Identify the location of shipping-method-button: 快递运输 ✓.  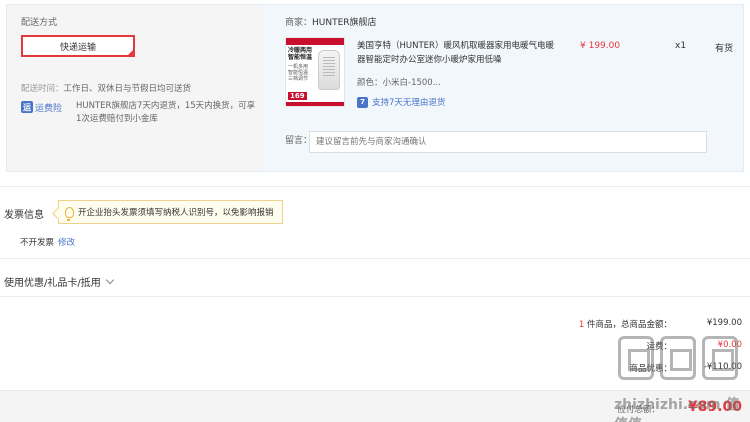
(78, 46).